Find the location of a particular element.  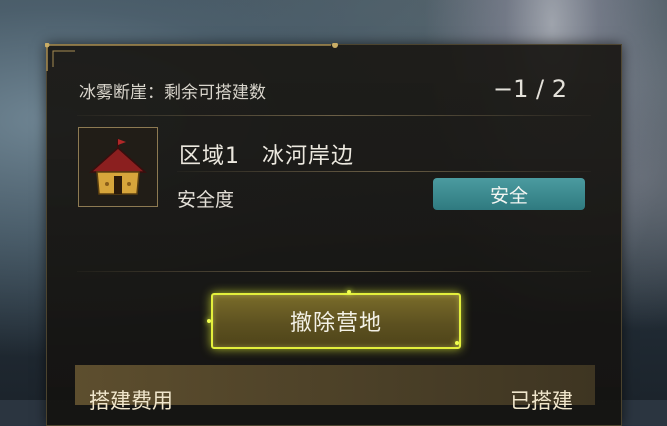

section-divider is located at coordinates (334, 271).